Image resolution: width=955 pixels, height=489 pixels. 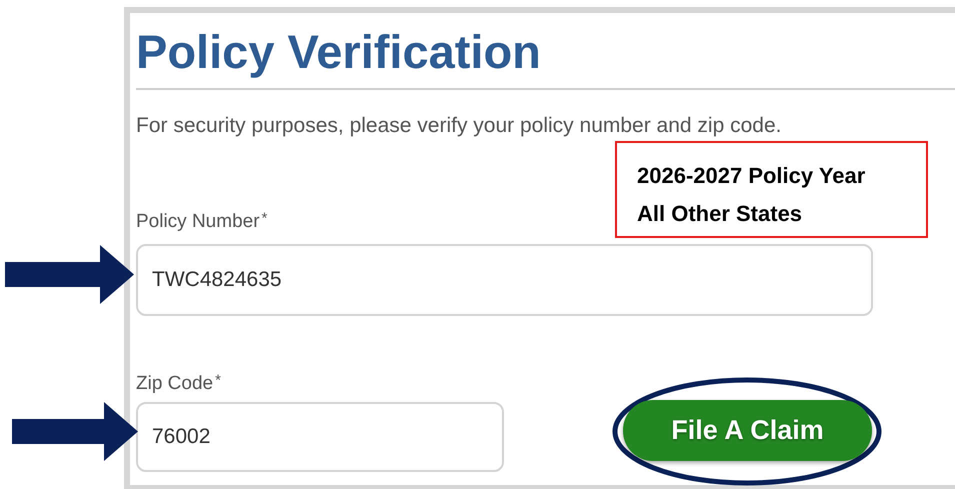 What do you see at coordinates (751, 176) in the screenshot?
I see `callout-text: 2026-2027 Policy Year` at bounding box center [751, 176].